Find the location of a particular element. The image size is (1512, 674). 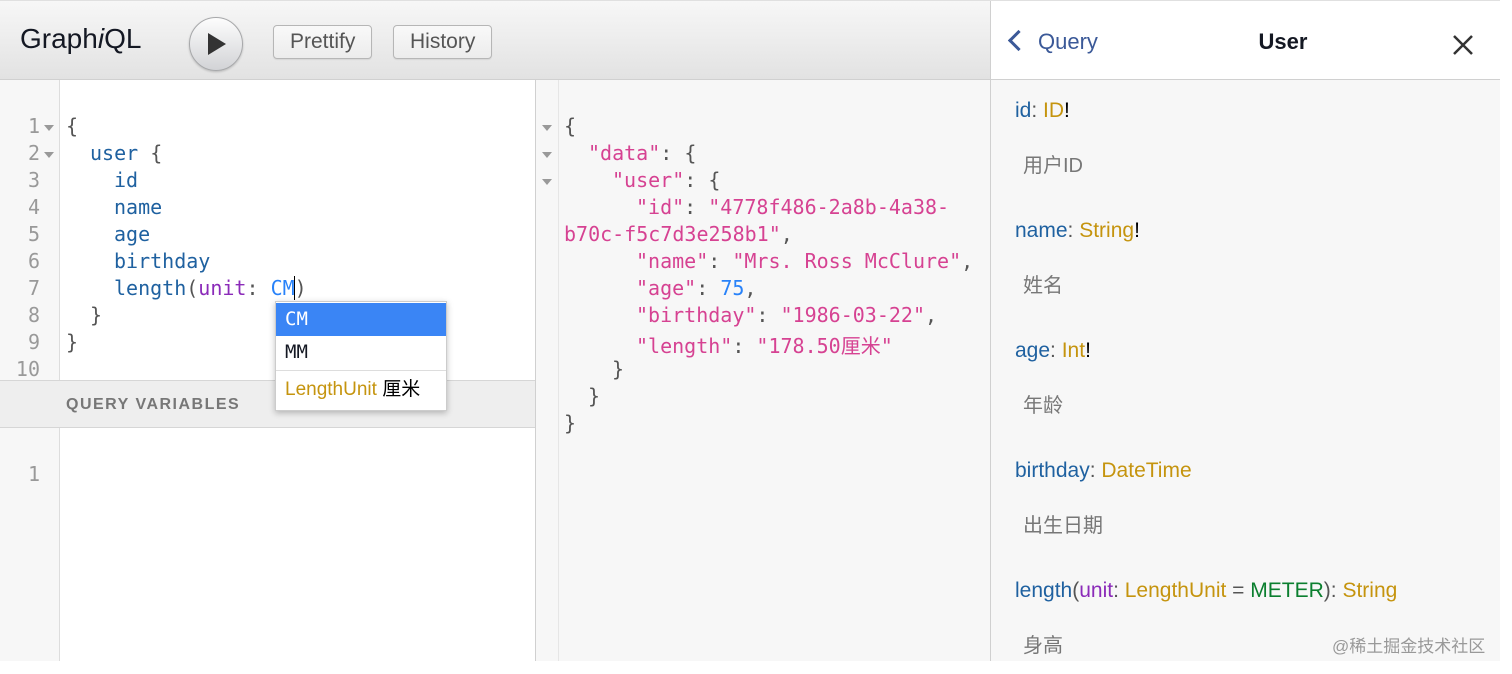

field-token: user is located at coordinates (114, 153).